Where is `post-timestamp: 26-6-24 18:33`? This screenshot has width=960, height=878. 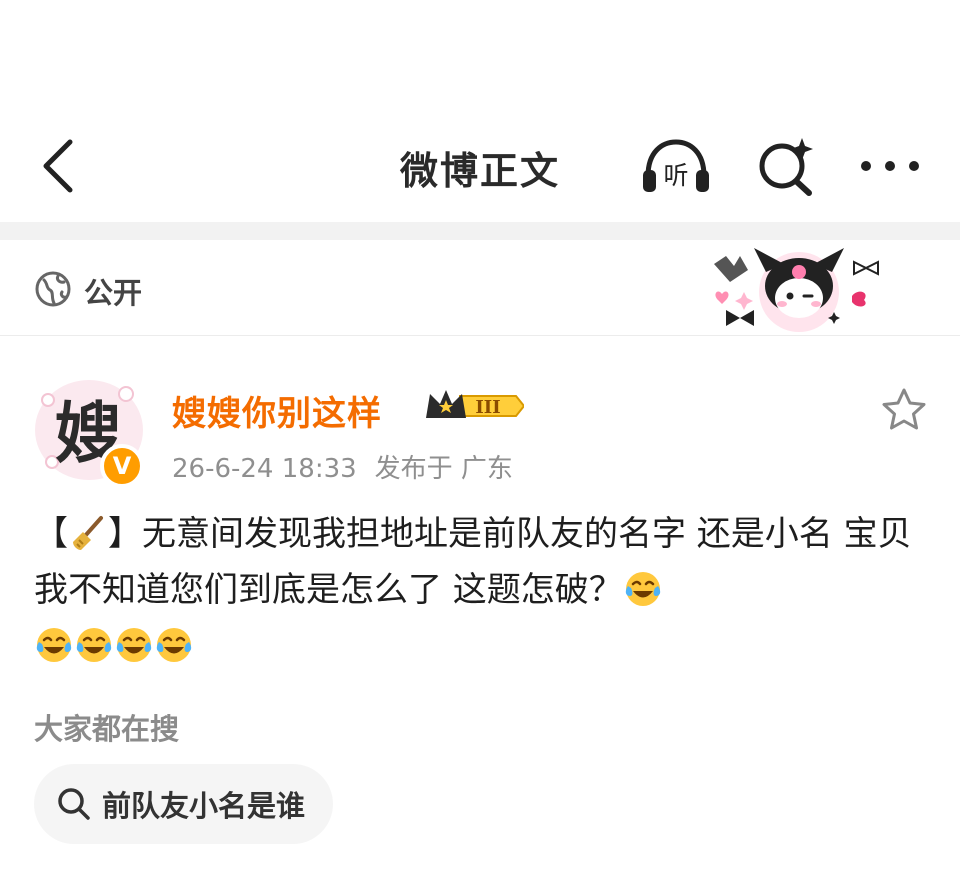
post-timestamp: 26-6-24 18:33 is located at coordinates (264, 469).